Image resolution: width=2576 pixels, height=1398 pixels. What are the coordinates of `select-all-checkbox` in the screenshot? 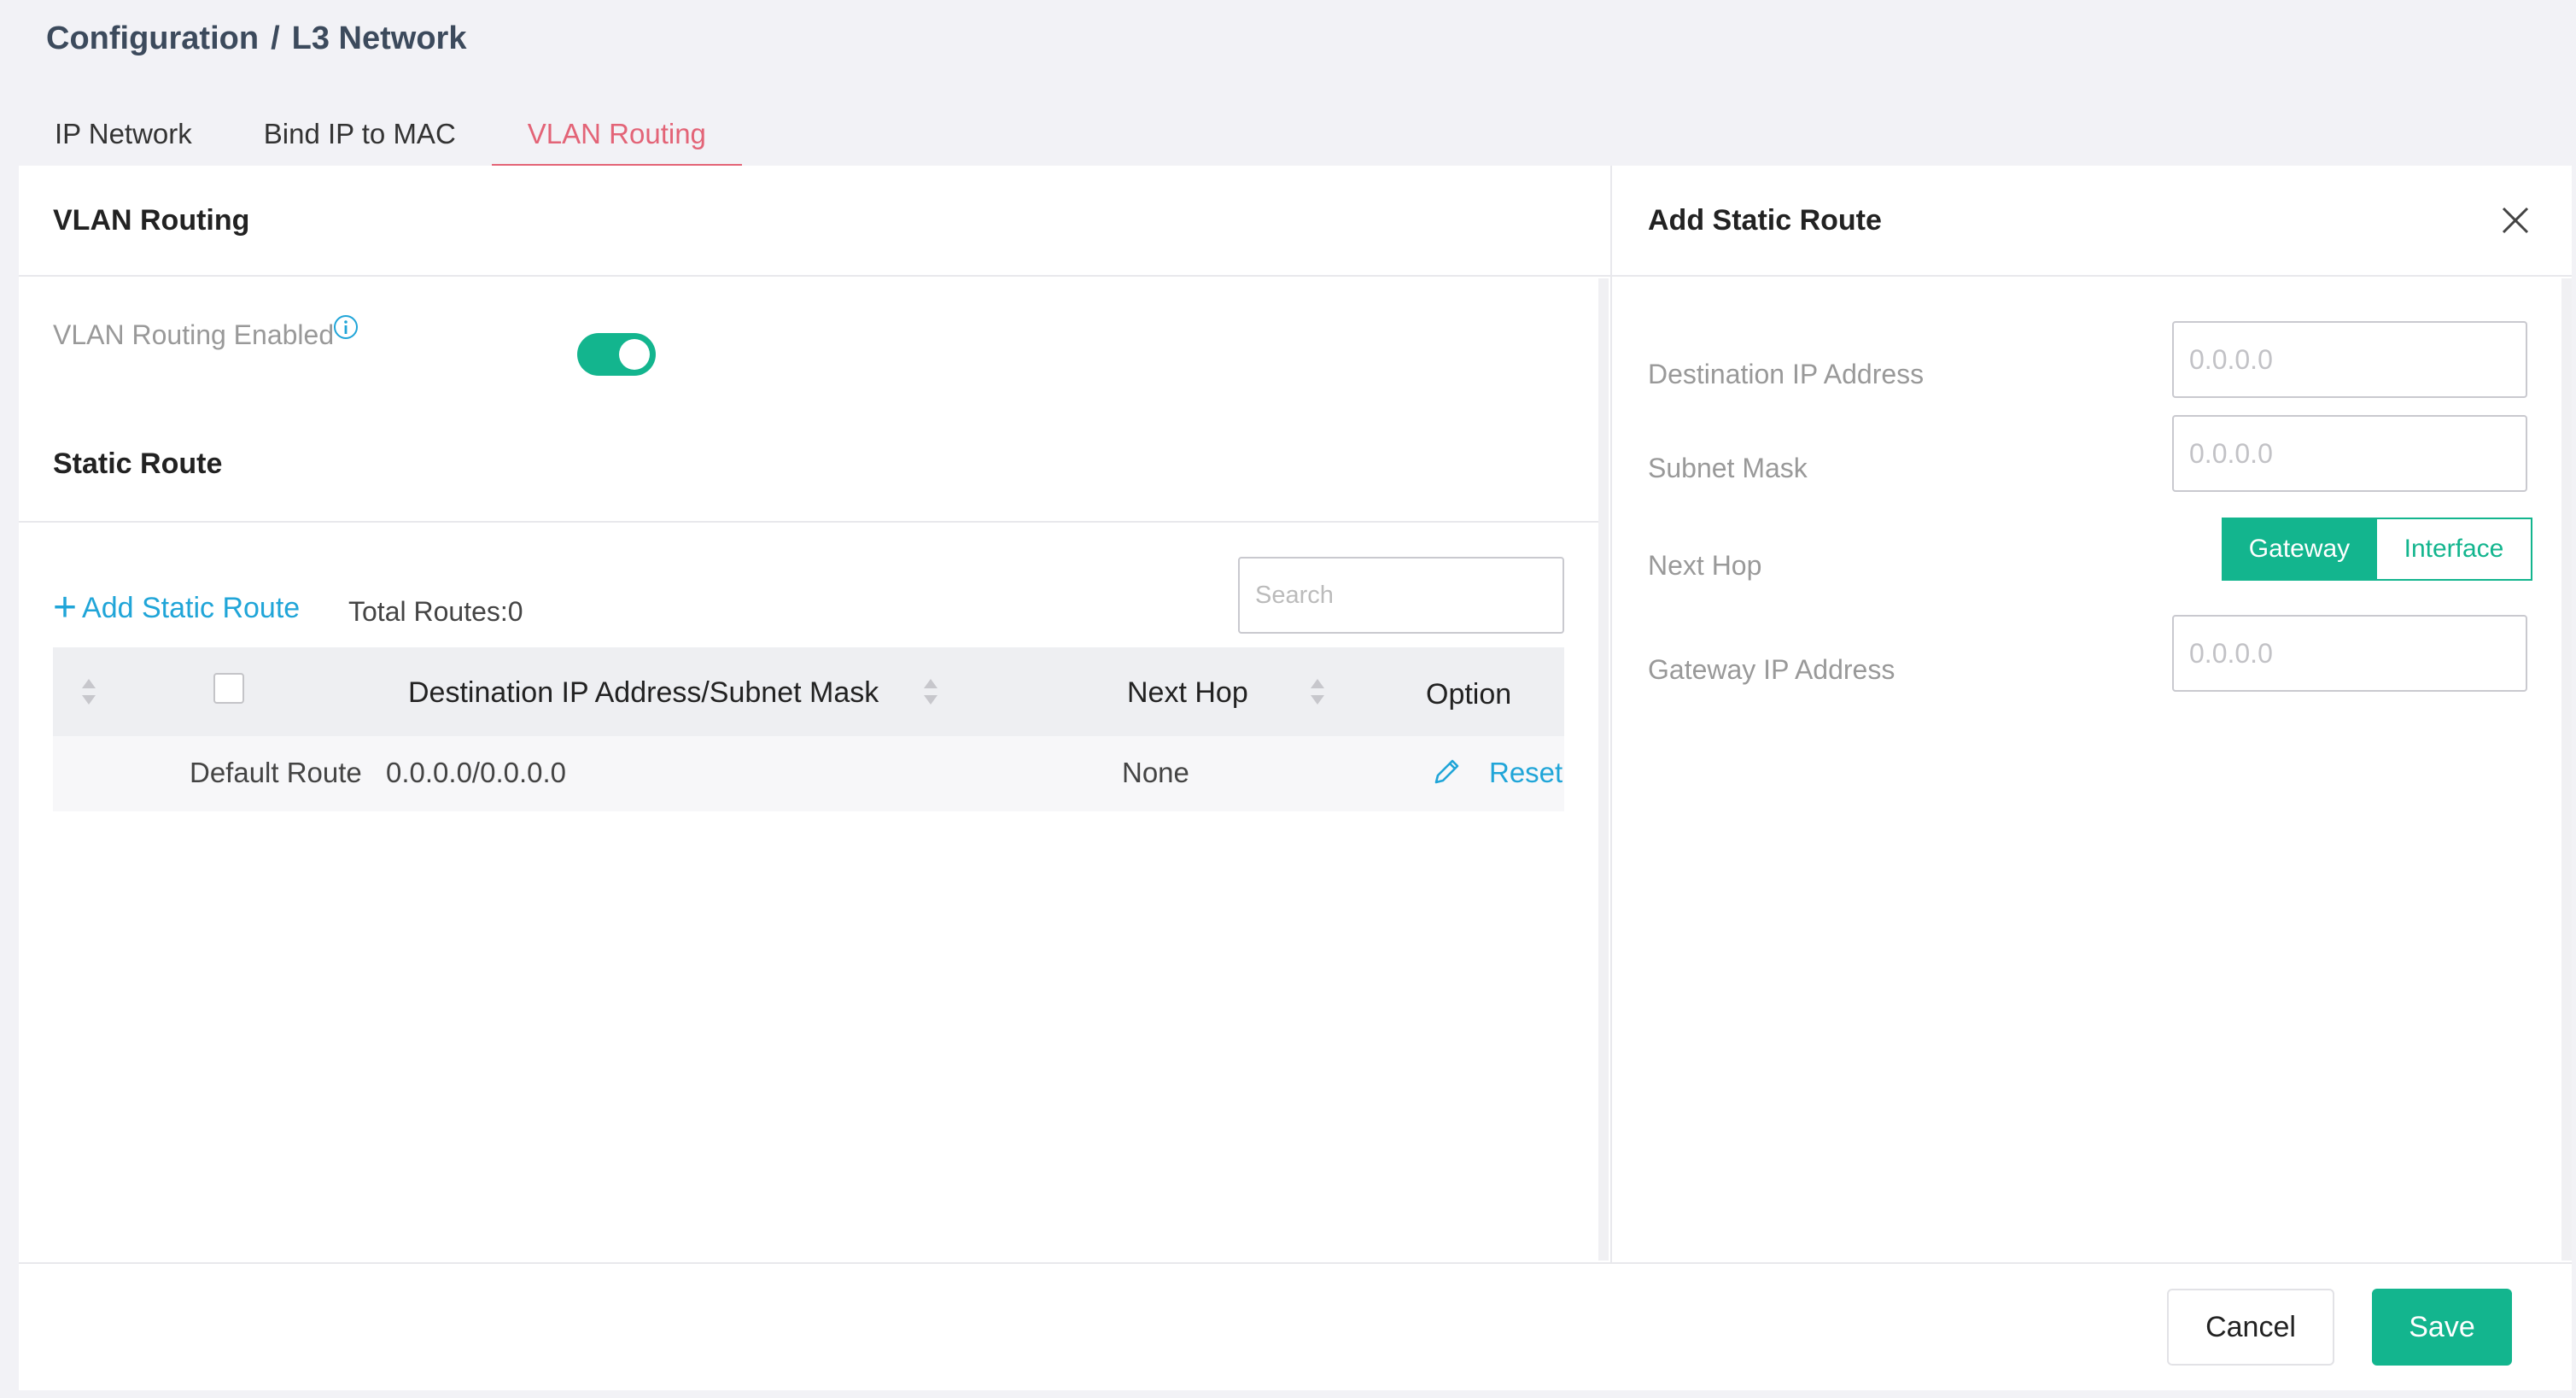 It's located at (228, 688).